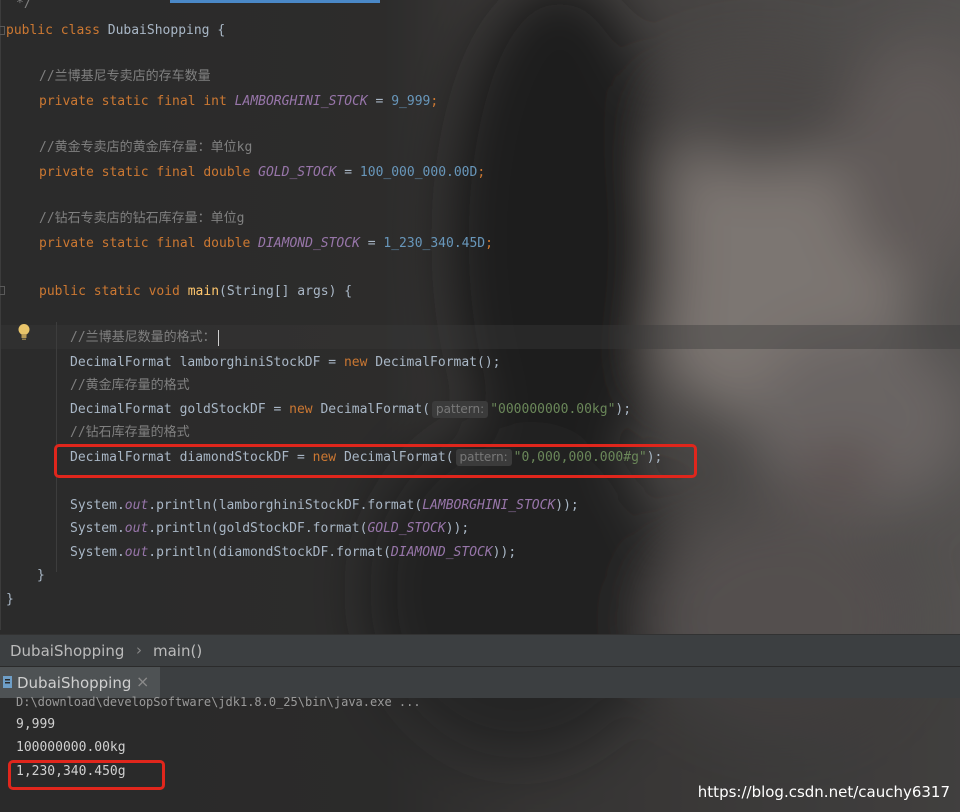 This screenshot has width=960, height=812. What do you see at coordinates (196, 291) in the screenshot?
I see `main-method-declaration: public static void main(String[] args) {` at bounding box center [196, 291].